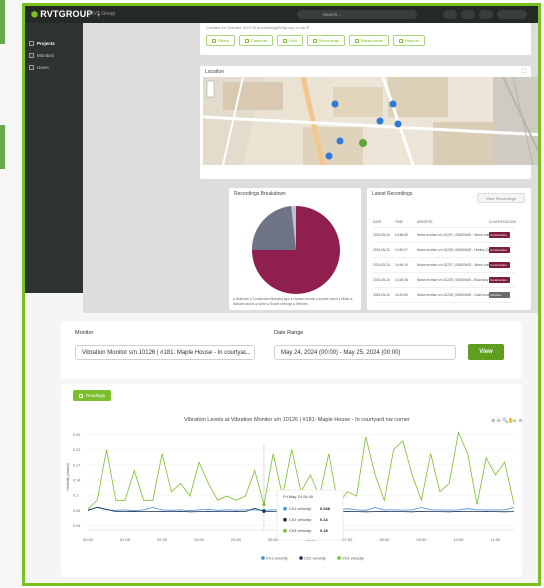  I want to click on y-axis-label: Velocity (mm/s), so click(67, 477).